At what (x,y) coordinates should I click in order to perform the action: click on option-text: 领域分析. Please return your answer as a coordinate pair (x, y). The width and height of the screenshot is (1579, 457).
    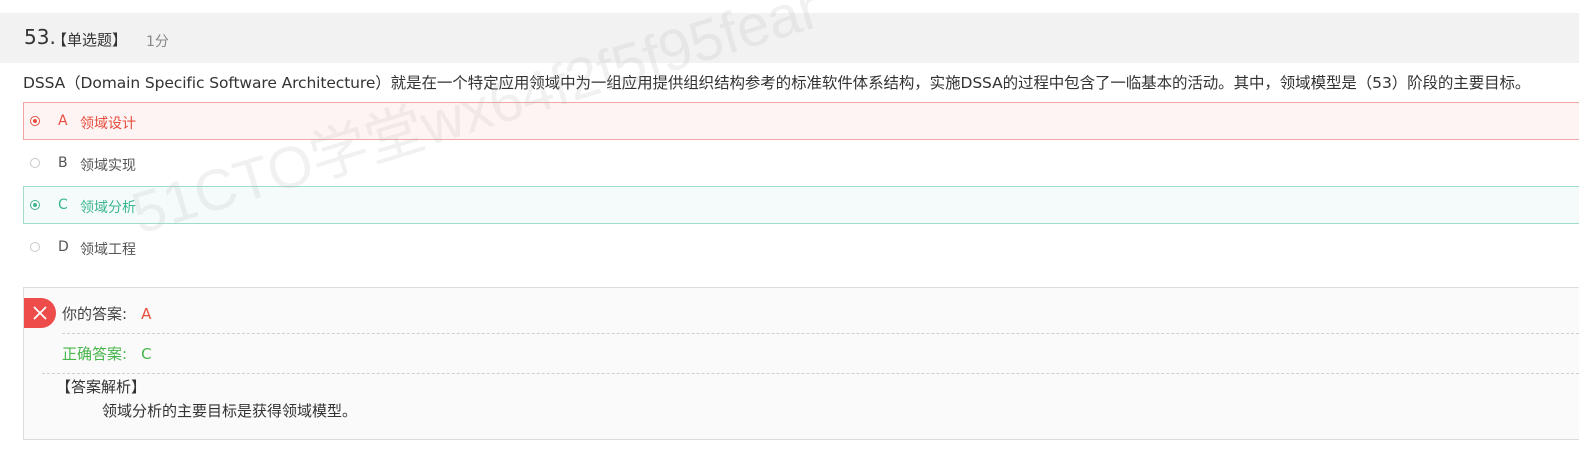
    Looking at the image, I should click on (108, 208).